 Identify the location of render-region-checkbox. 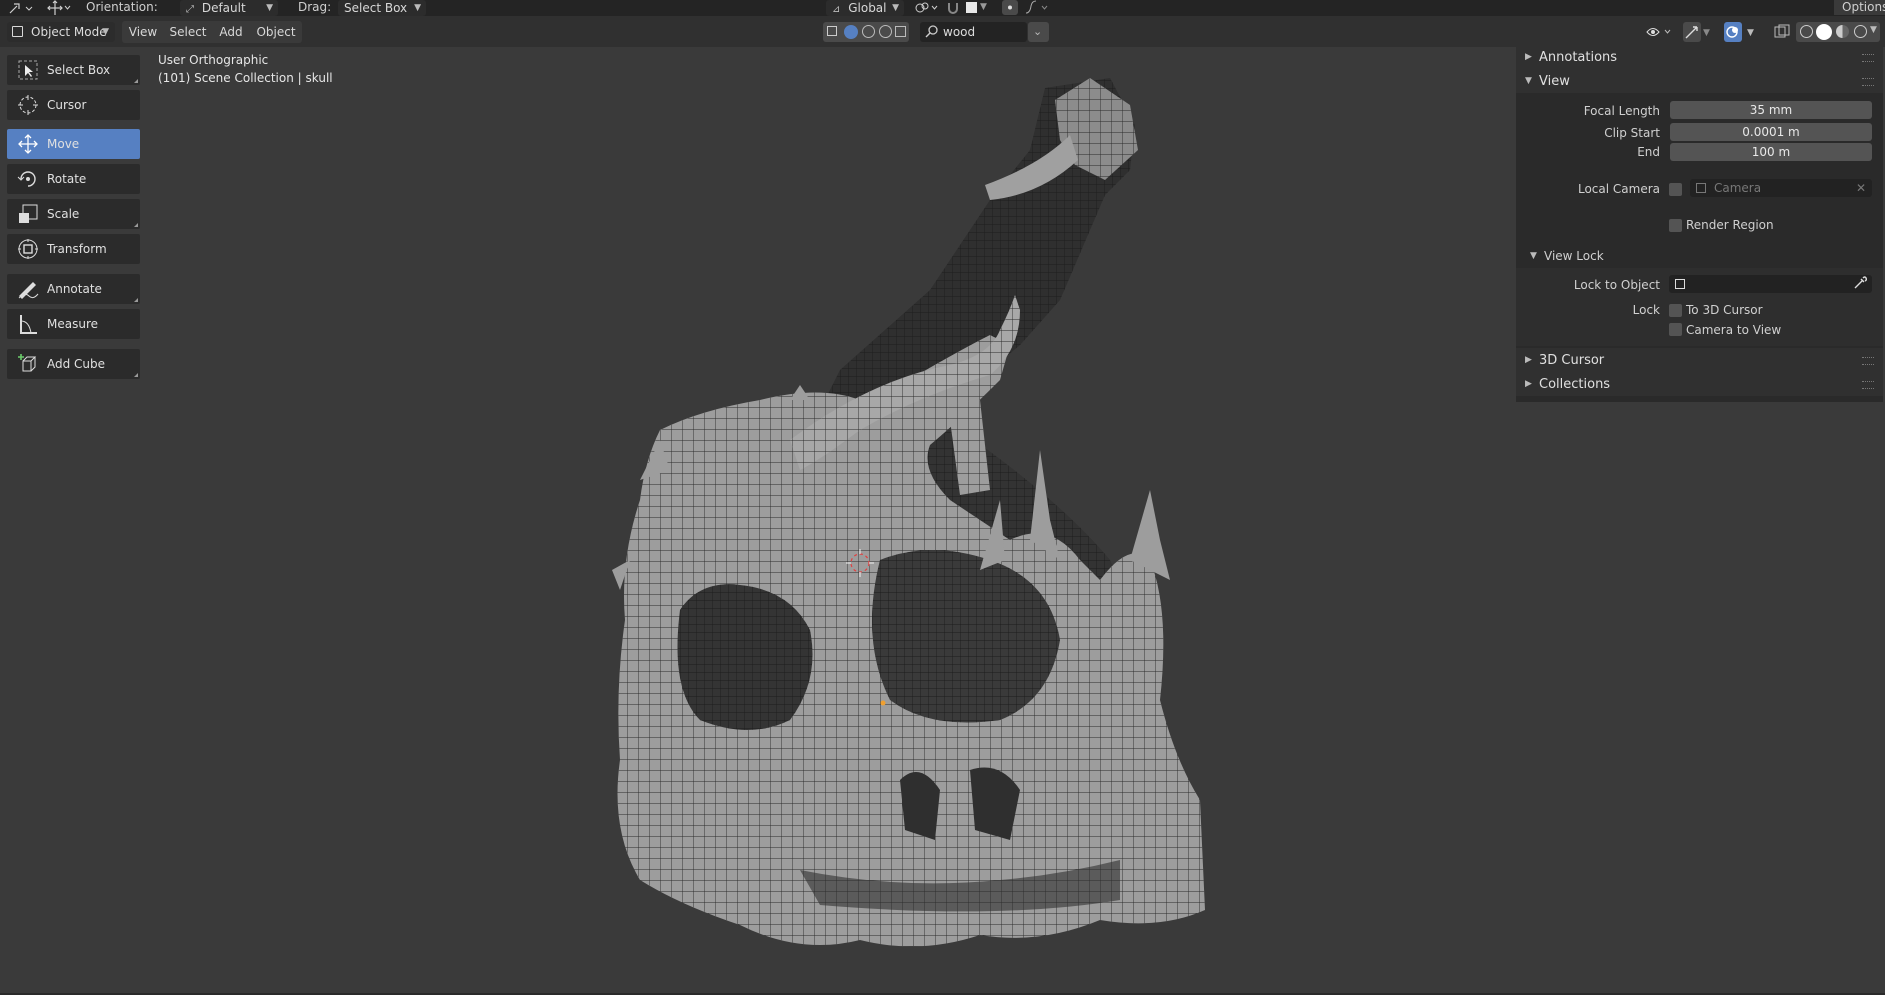
(1675, 225).